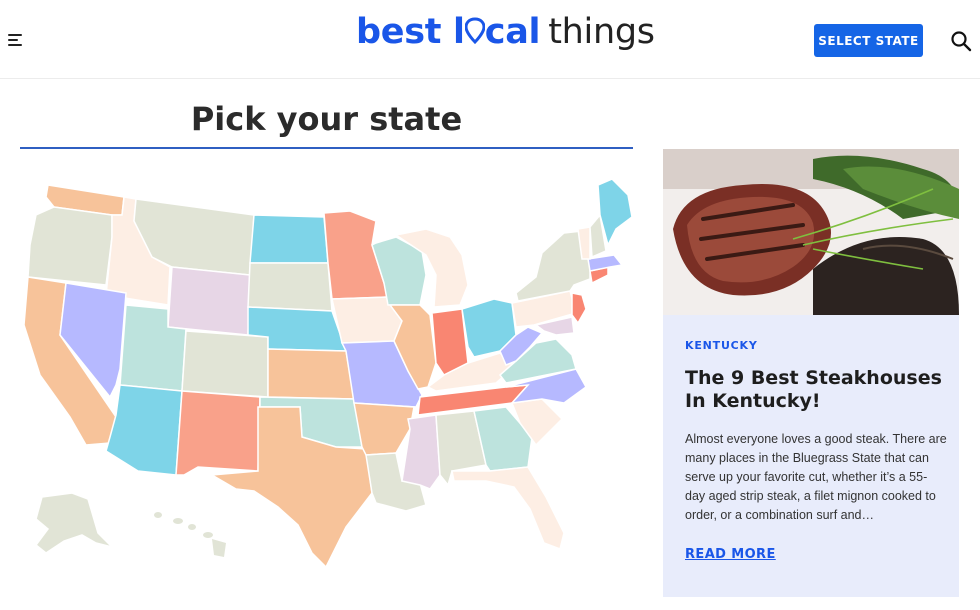  I want to click on grilled-steak-photo, so click(811, 232).